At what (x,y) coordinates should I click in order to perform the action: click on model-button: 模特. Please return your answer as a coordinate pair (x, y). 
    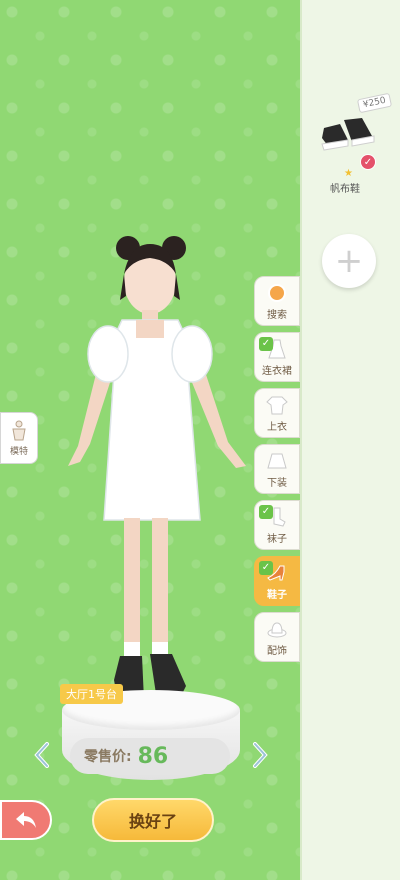
    Looking at the image, I should click on (19, 438).